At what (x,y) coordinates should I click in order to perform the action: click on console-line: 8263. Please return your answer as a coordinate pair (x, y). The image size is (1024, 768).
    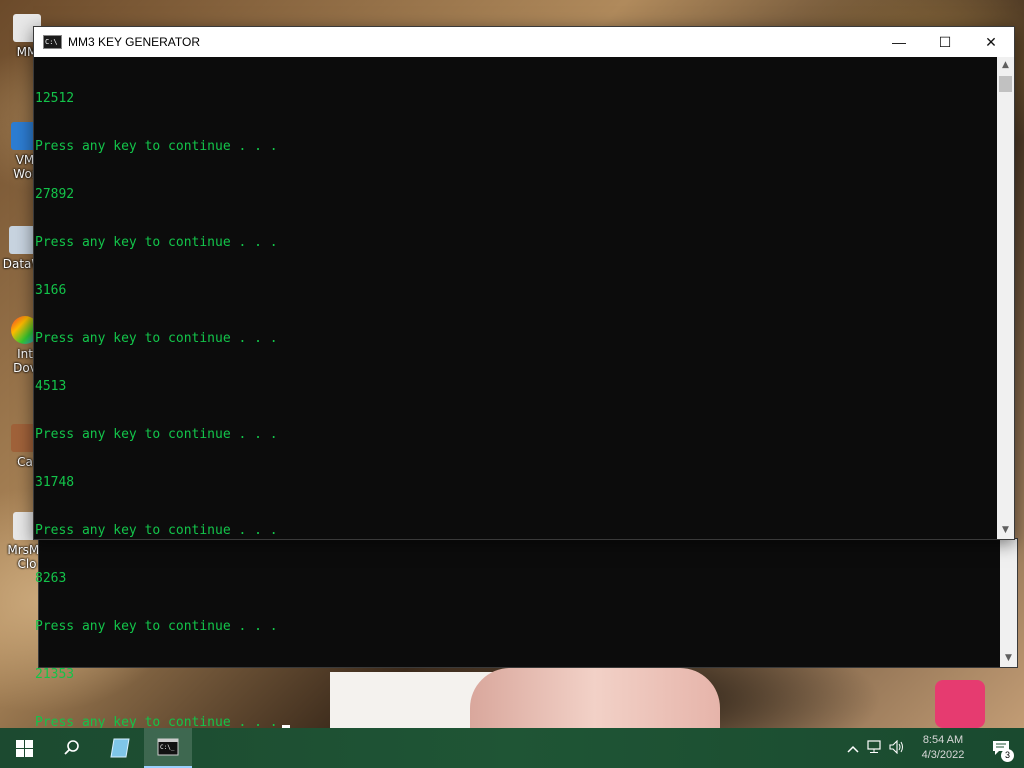
    Looking at the image, I should click on (51, 578).